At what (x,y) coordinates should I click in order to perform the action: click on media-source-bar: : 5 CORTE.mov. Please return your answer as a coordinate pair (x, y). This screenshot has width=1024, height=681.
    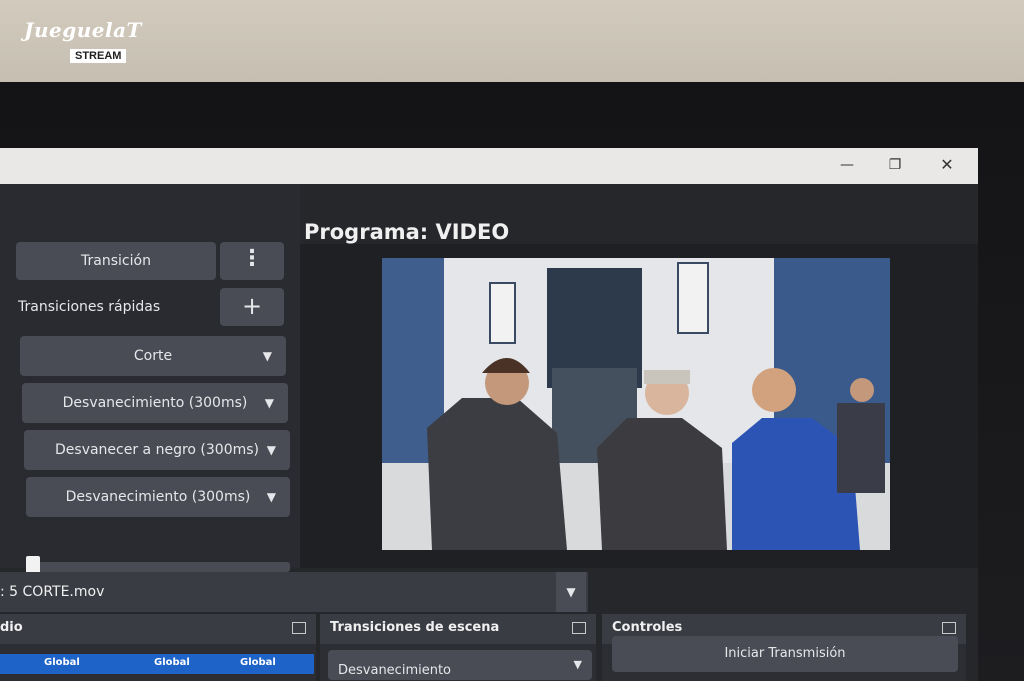
    Looking at the image, I should click on (294, 592).